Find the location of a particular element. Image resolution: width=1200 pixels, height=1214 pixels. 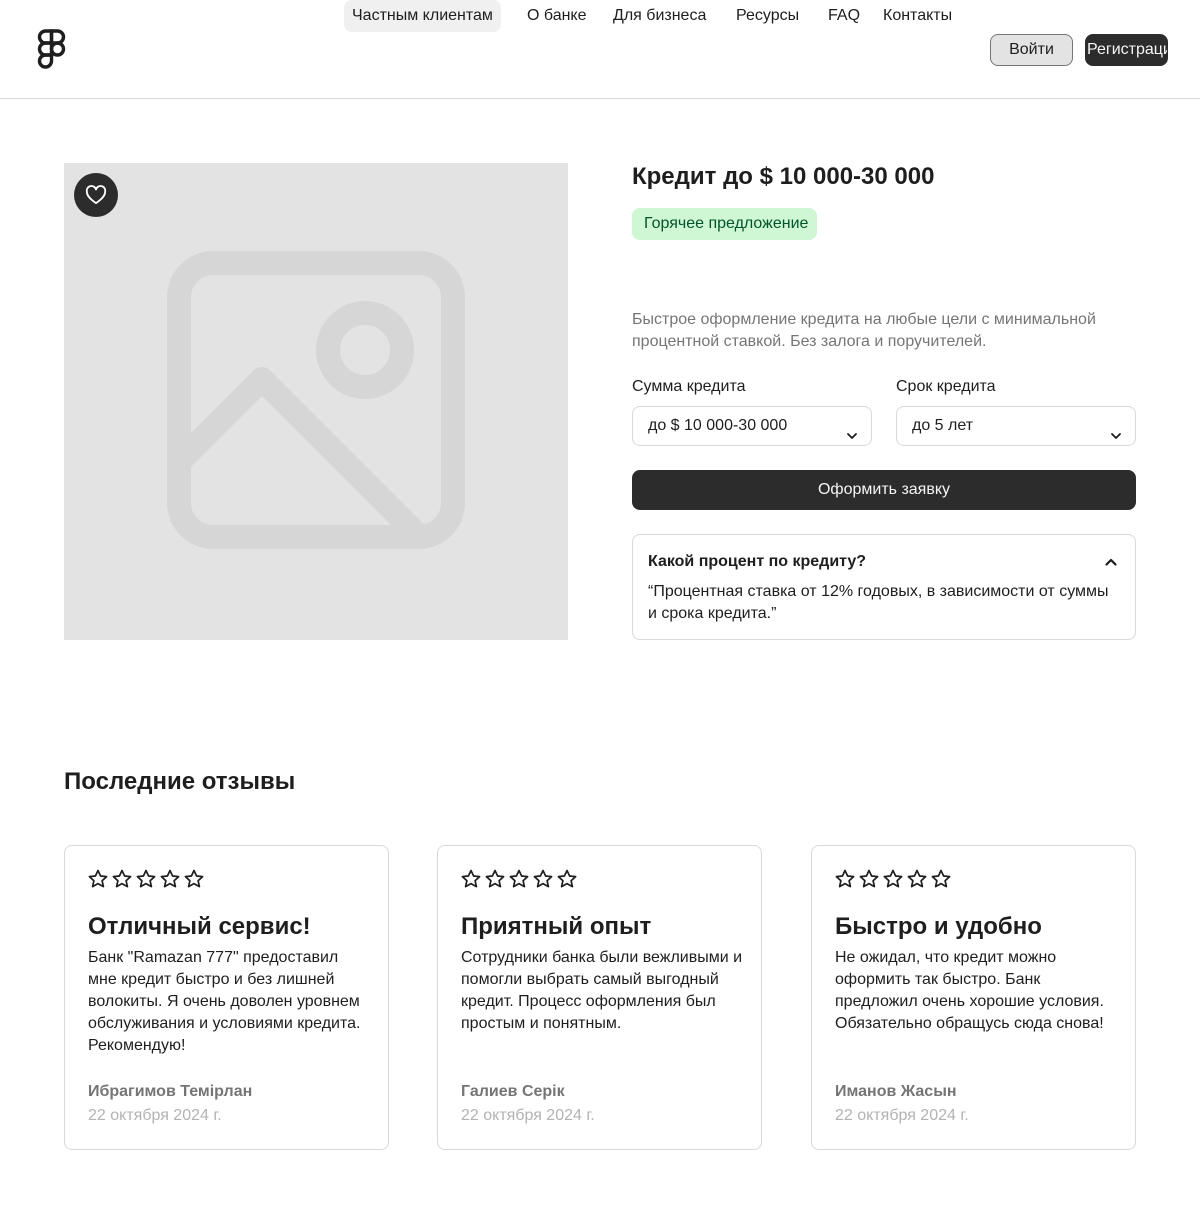

review-title: Отличный сервис! is located at coordinates (199, 926).